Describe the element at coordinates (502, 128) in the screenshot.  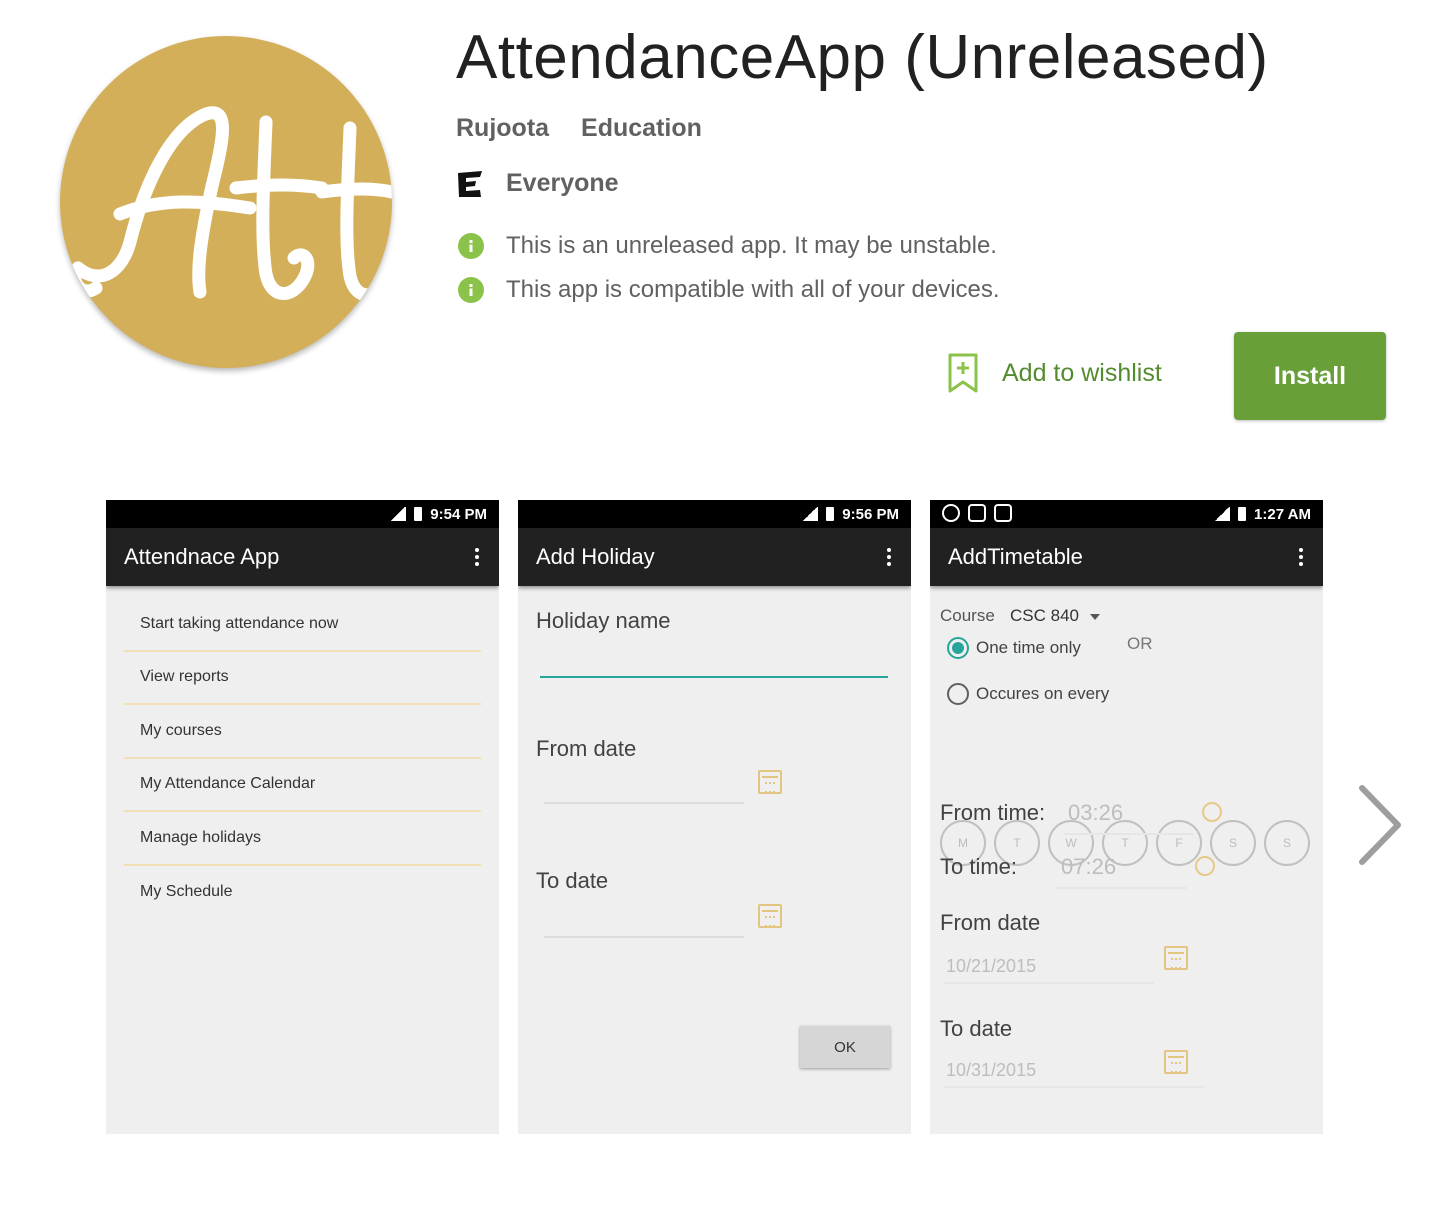
I see `developer-link: Rujoota` at that location.